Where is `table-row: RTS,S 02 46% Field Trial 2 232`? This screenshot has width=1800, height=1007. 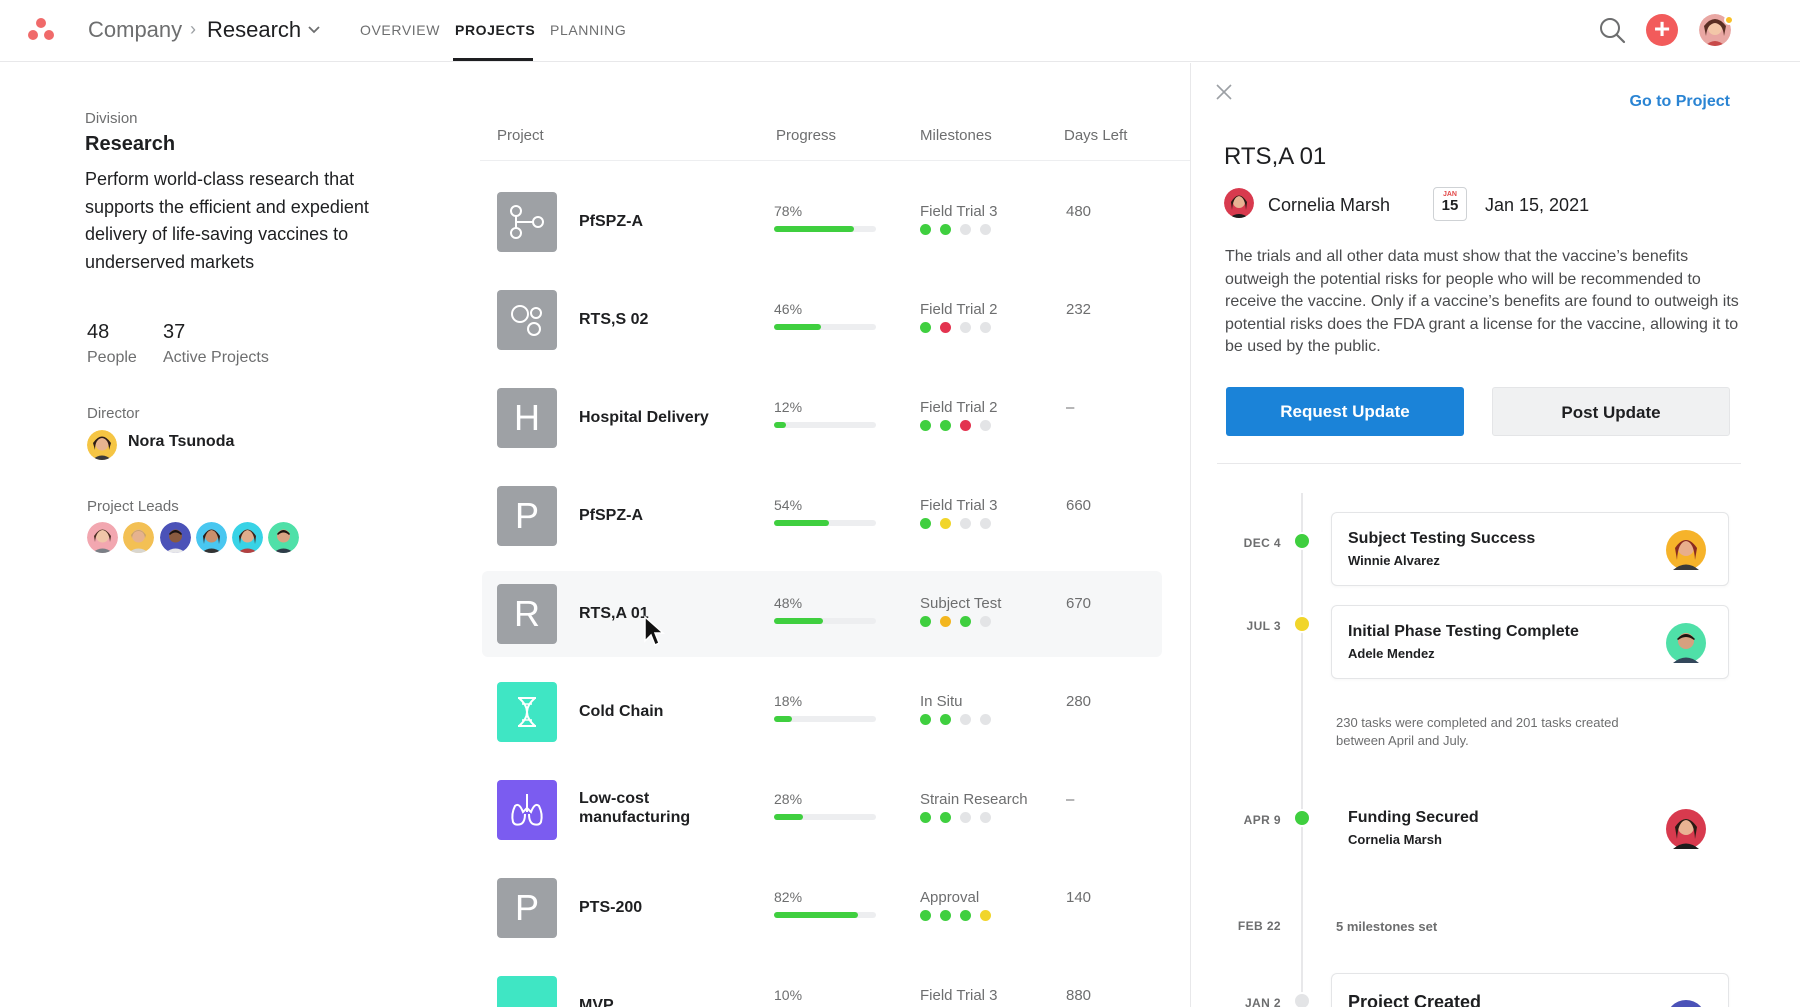
table-row: RTS,S 02 46% Field Trial 2 232 is located at coordinates (822, 320).